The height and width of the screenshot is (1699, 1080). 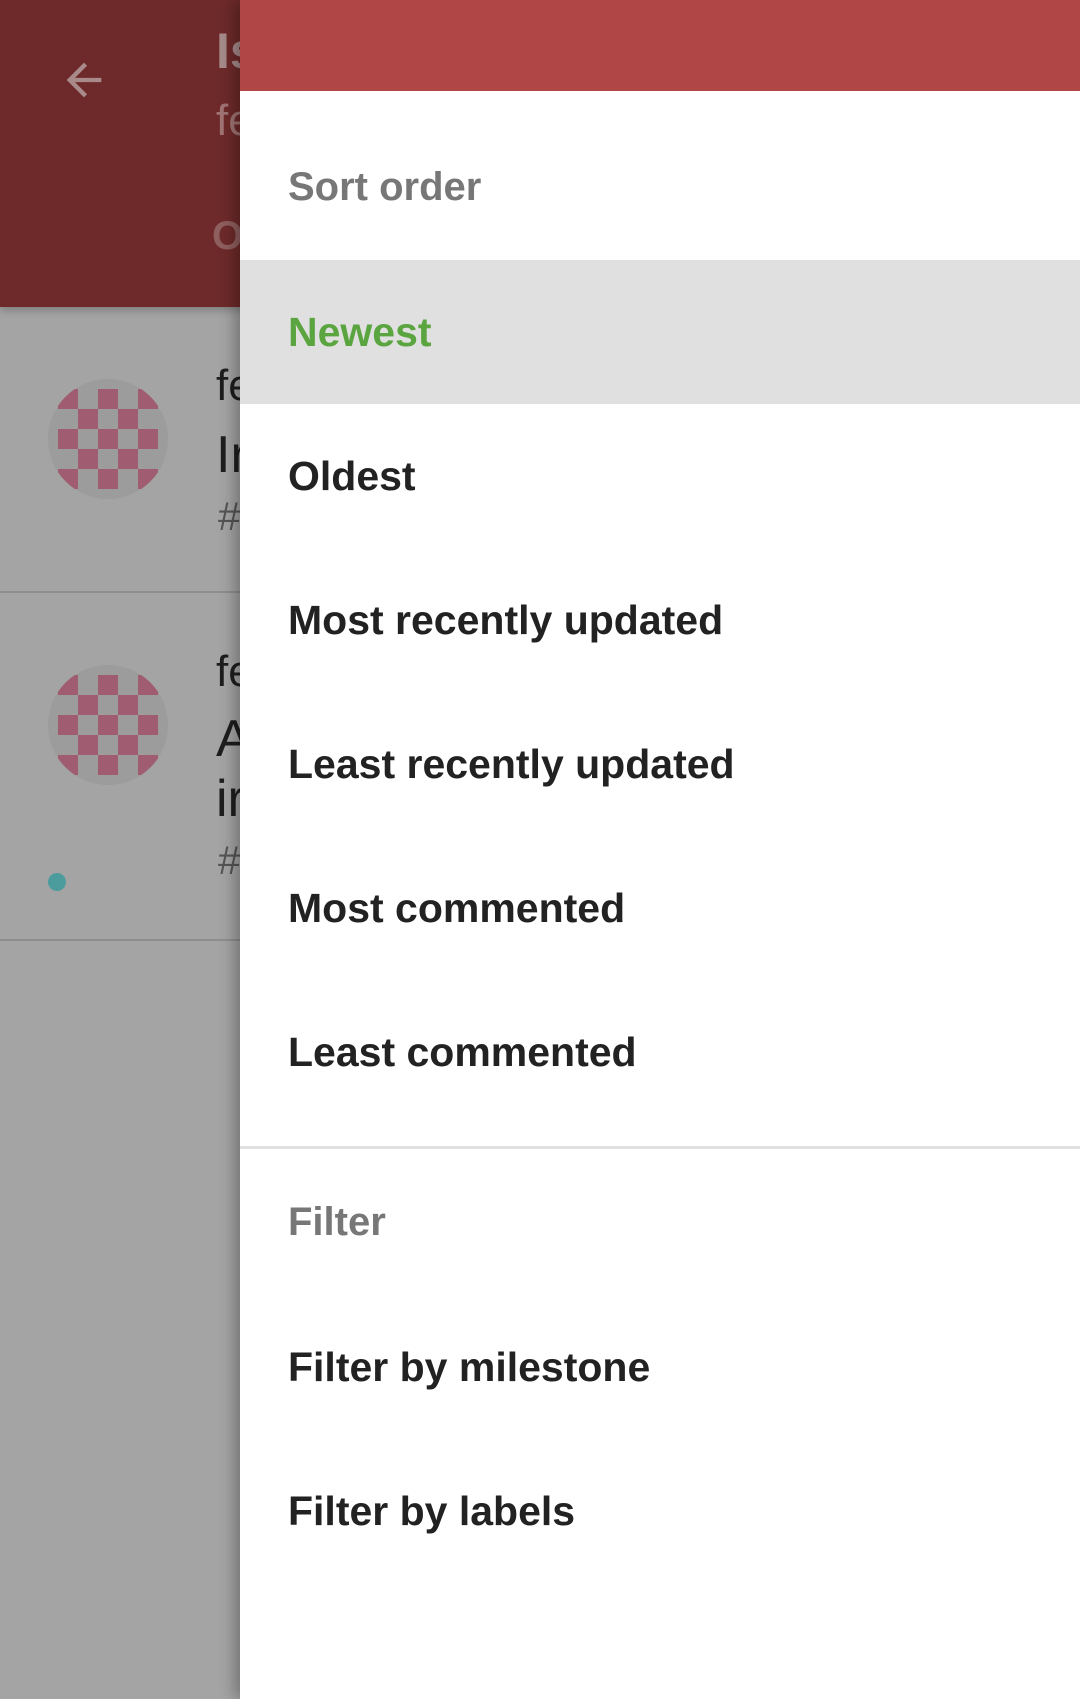 I want to click on arrow-left-icon, so click(x=84, y=80).